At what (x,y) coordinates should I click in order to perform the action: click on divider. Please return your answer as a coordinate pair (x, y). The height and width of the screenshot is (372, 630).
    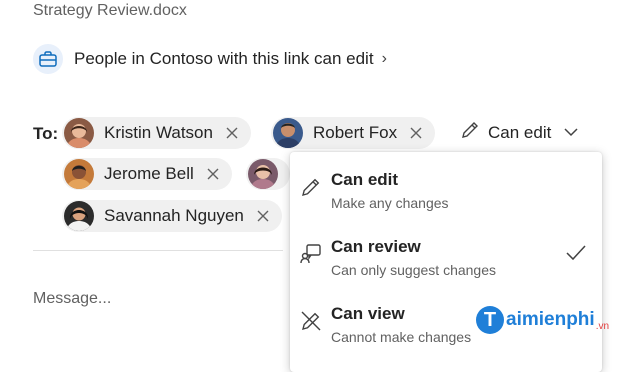
    Looking at the image, I should click on (158, 250).